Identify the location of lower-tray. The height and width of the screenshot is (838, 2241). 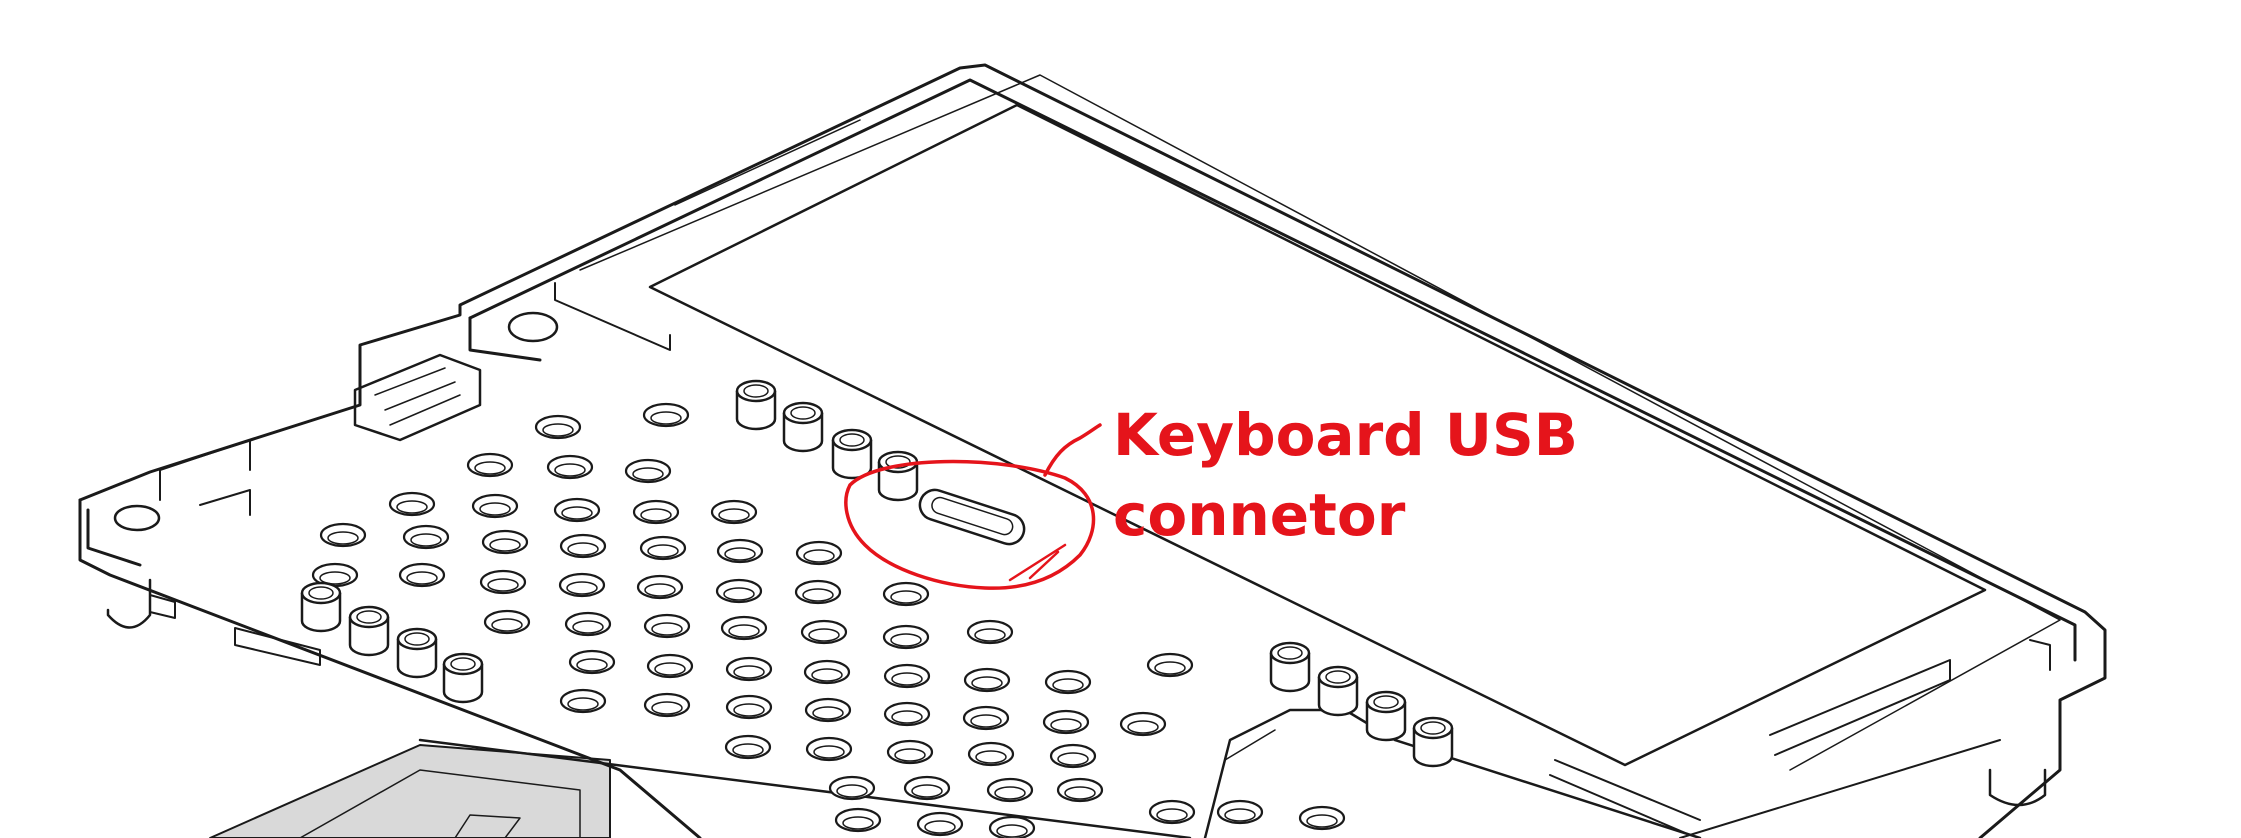
(410, 791).